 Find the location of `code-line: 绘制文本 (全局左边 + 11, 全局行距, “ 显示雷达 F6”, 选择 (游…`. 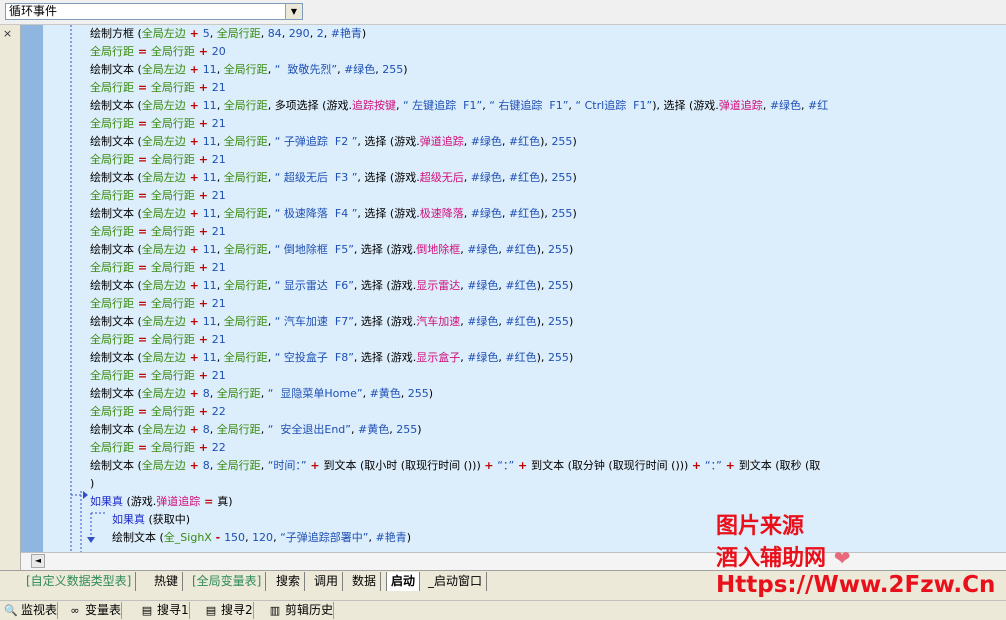

code-line: 绘制文本 (全局左边 + 11, 全局行距, “ 显示雷达 F6”, 选择 (游… is located at coordinates (331, 286).